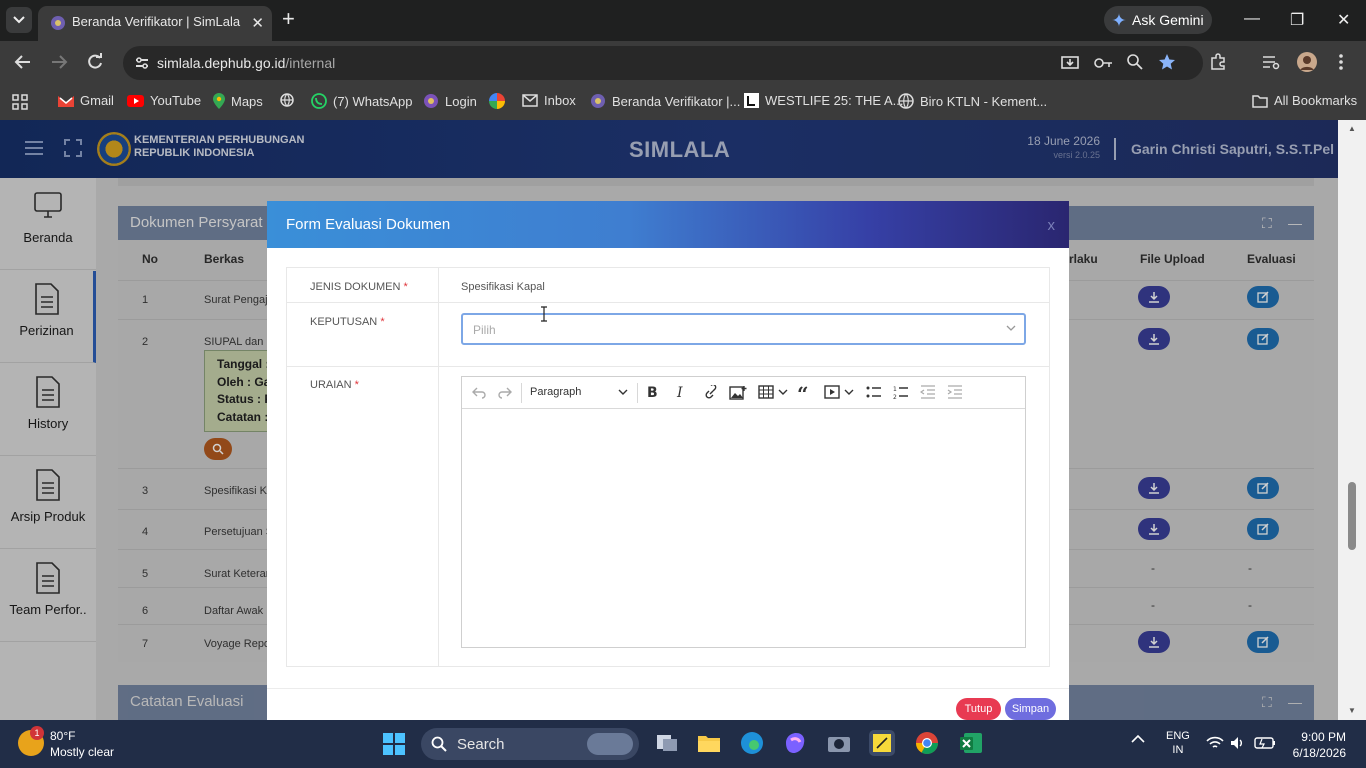  What do you see at coordinates (1138, 739) in the screenshot?
I see `tray-overflow-chevron-icon` at bounding box center [1138, 739].